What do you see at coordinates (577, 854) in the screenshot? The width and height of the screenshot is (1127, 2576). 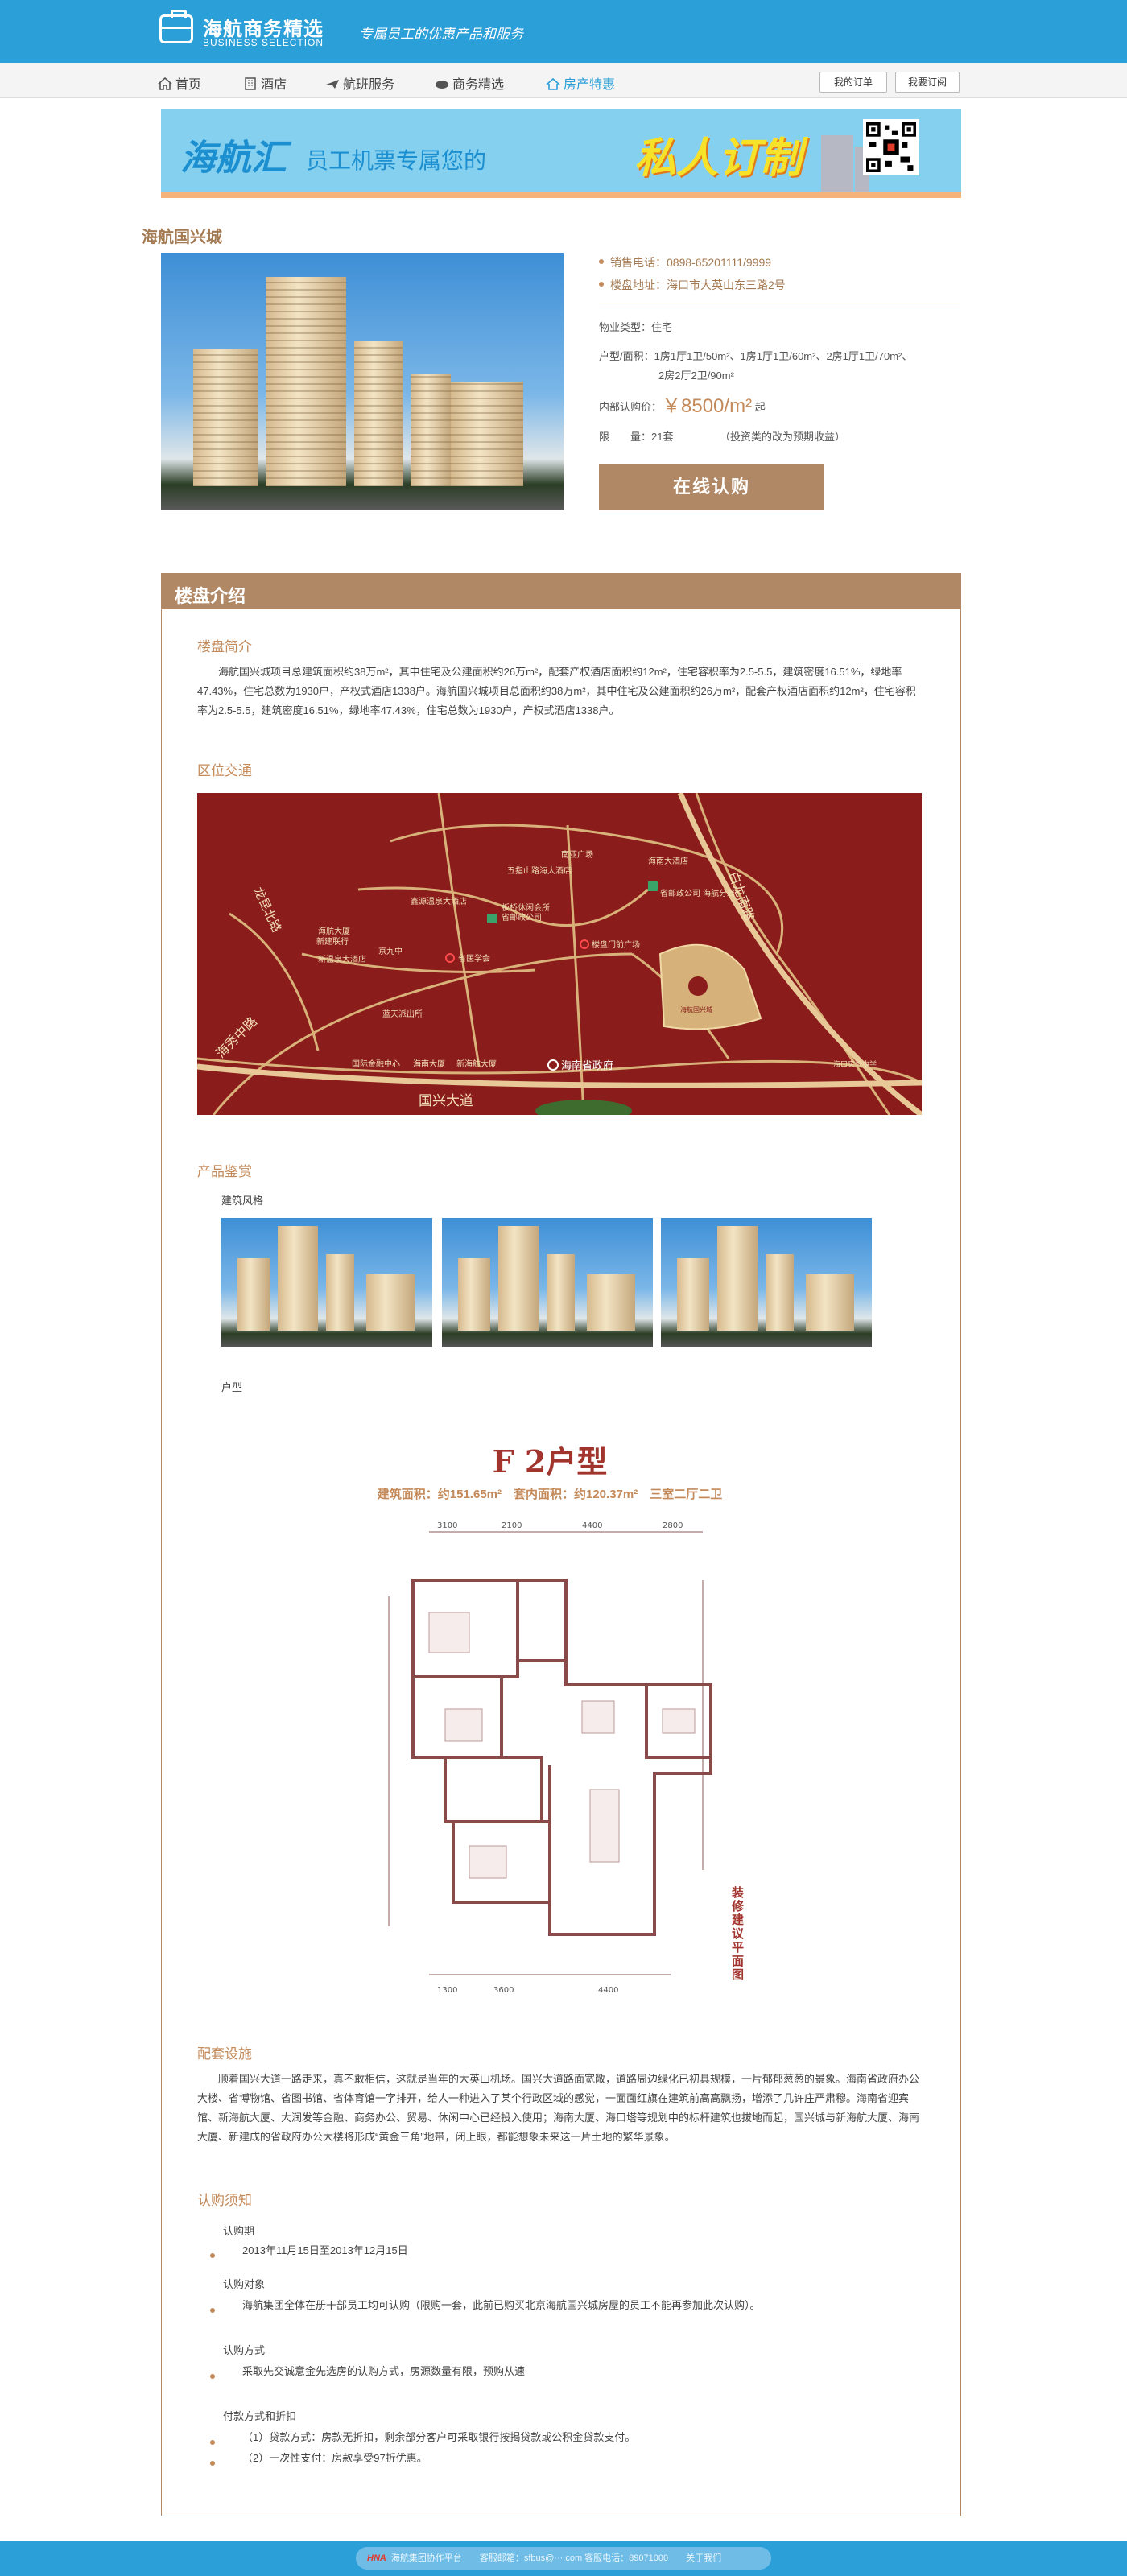 I see `map-plaza: 南亚广场` at bounding box center [577, 854].